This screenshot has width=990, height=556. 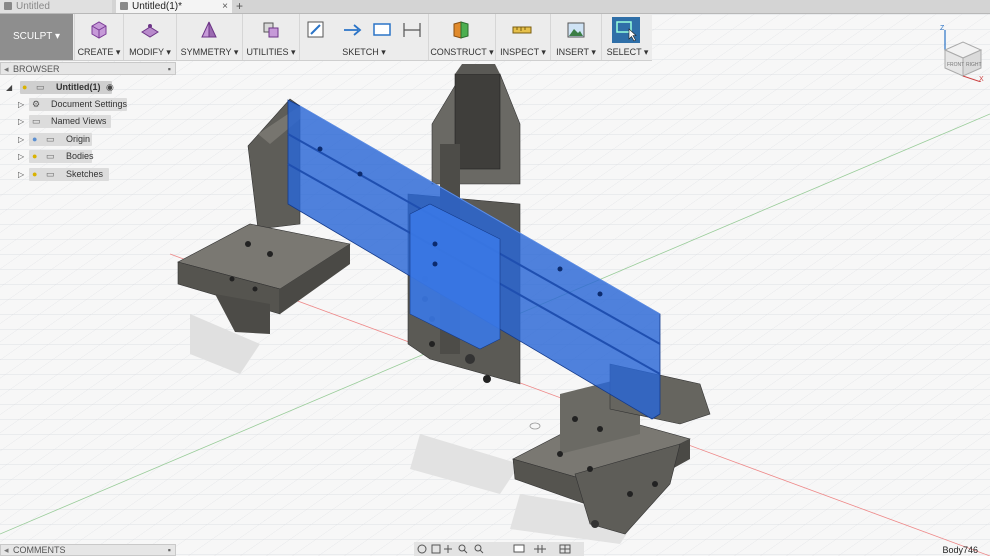 I want to click on modify-label: MODIFY ▾, so click(x=150, y=52).